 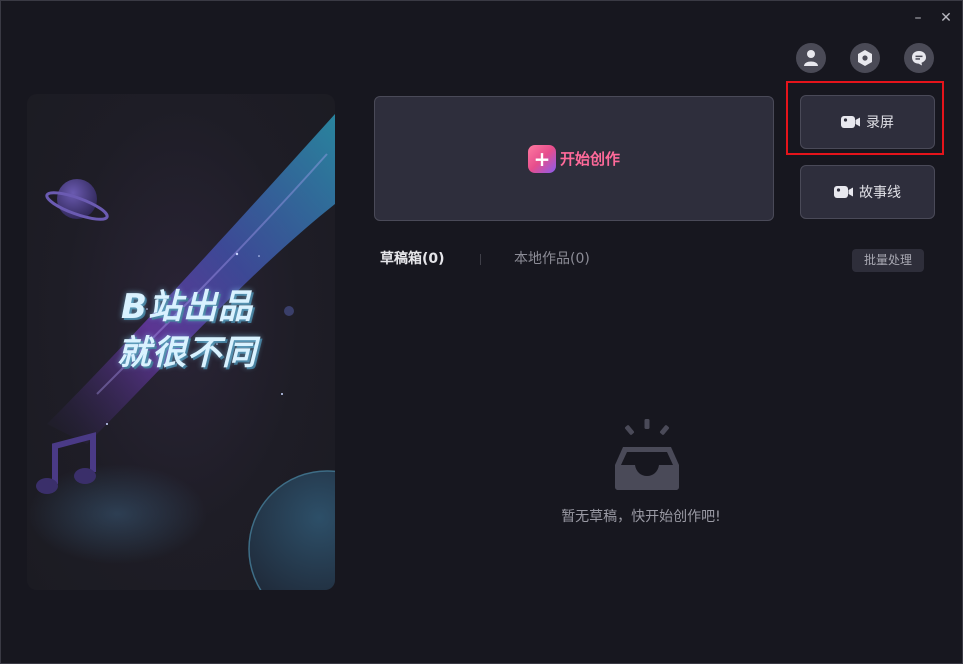 I want to click on empty-state-message: 暂无草稿，快开始创作吧!, so click(x=641, y=517).